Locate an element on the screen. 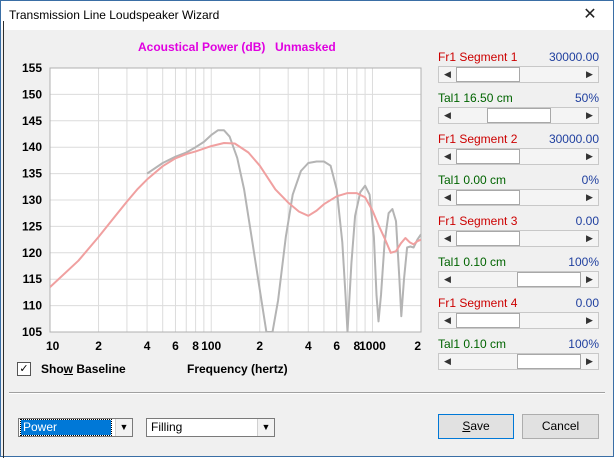 This screenshot has height=458, width=614. show-baseline-checkbox: ✓ is located at coordinates (24, 369).